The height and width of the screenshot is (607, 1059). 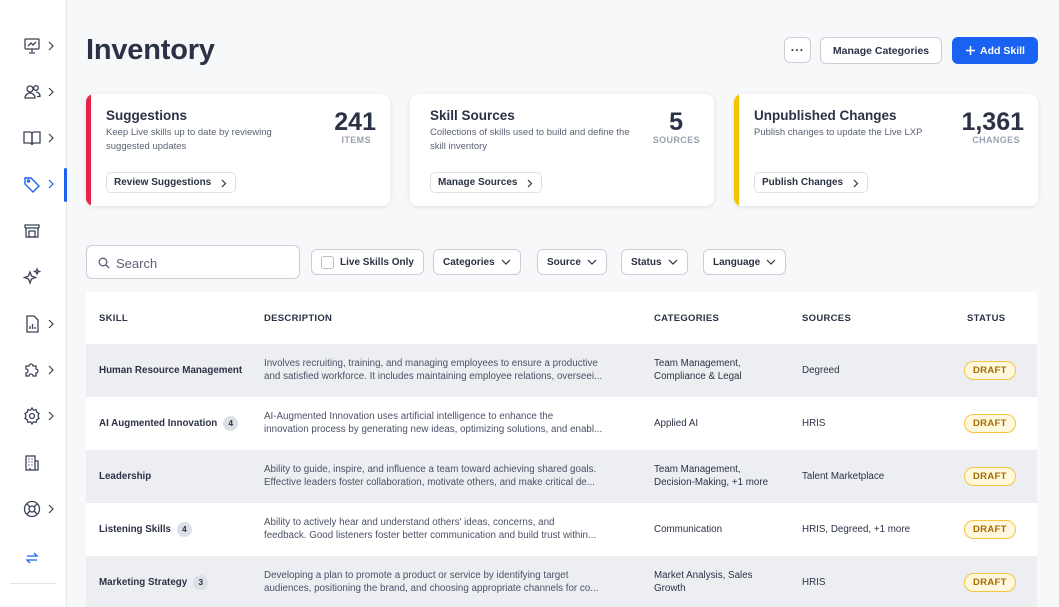 I want to click on filter-label: Categories, so click(x=469, y=262).